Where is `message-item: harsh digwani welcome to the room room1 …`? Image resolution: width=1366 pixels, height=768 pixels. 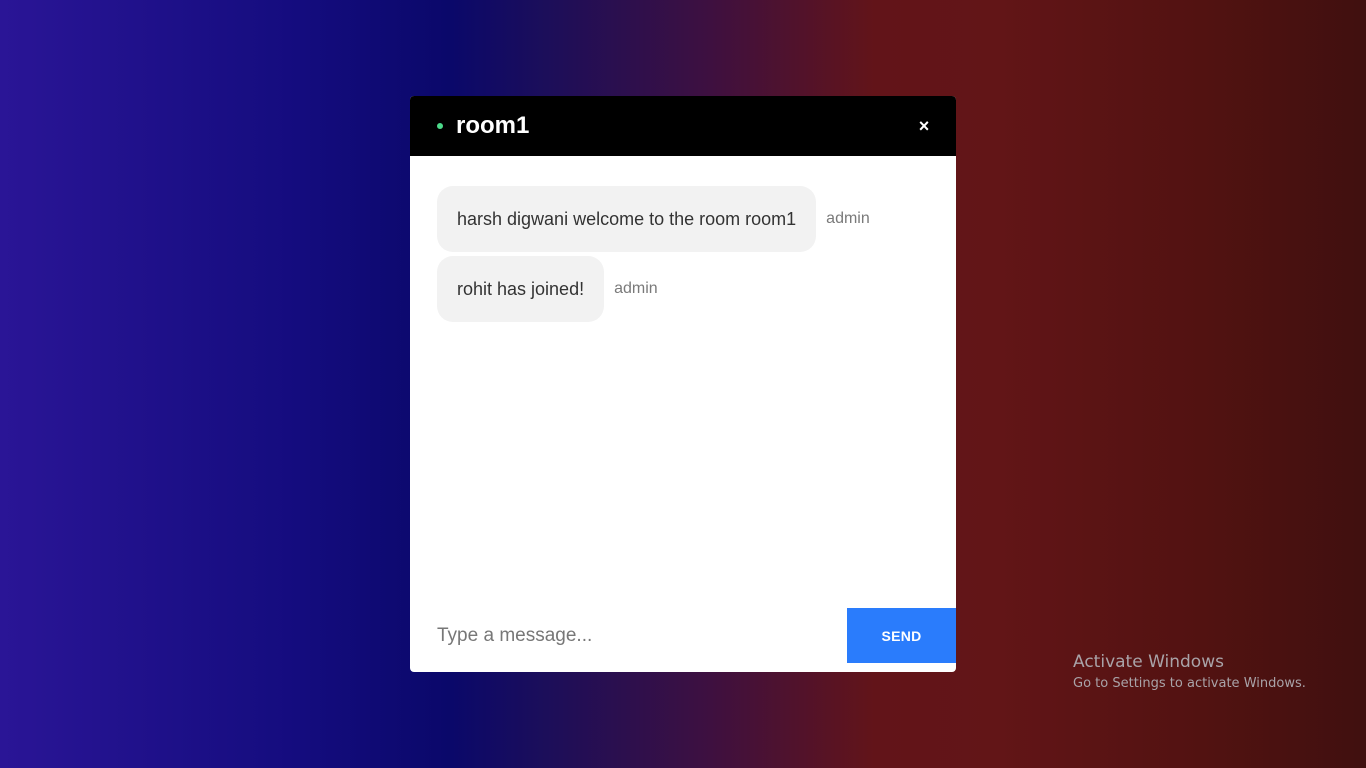 message-item: harsh digwani welcome to the room room1 … is located at coordinates (687, 219).